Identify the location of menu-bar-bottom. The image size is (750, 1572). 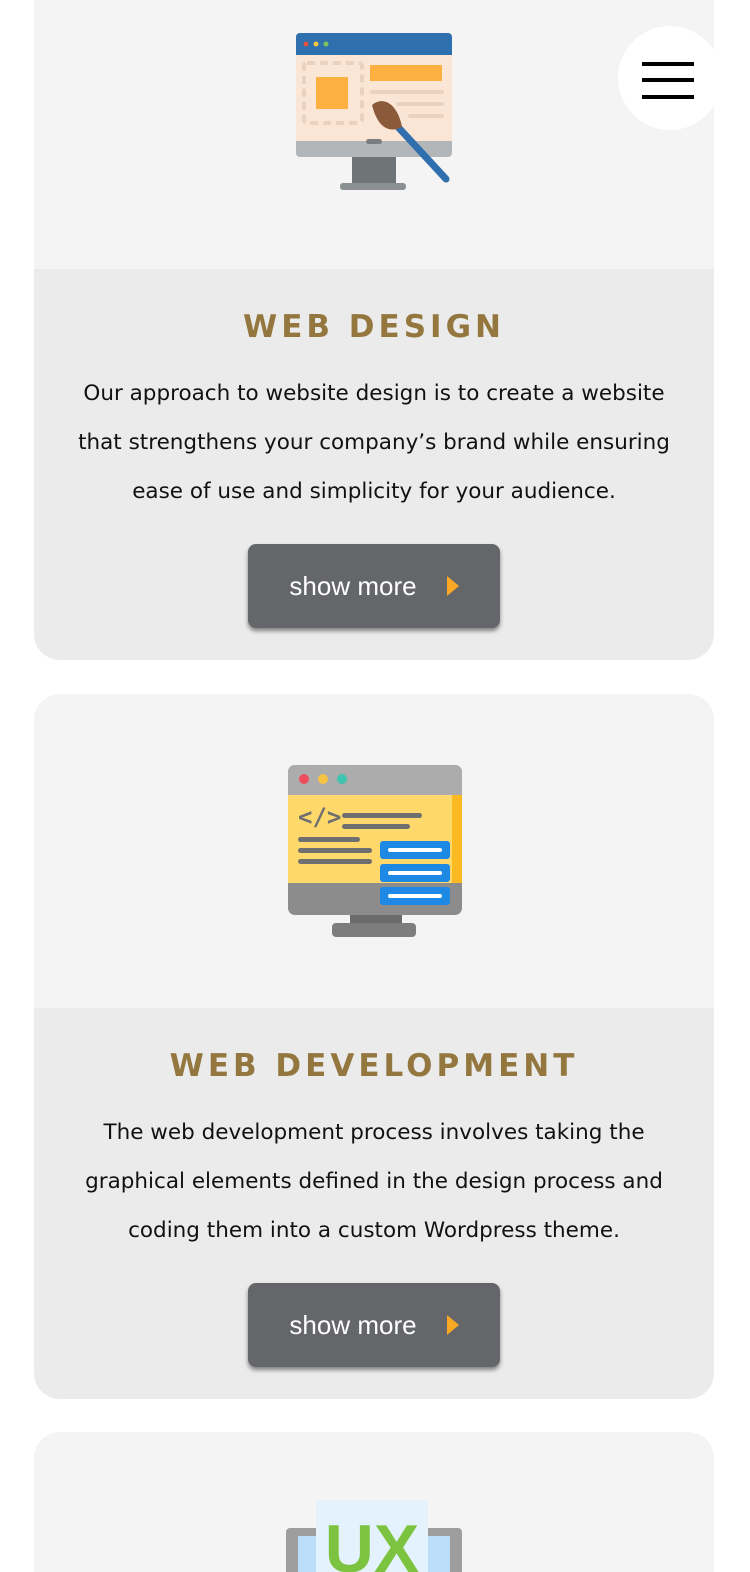
(668, 97).